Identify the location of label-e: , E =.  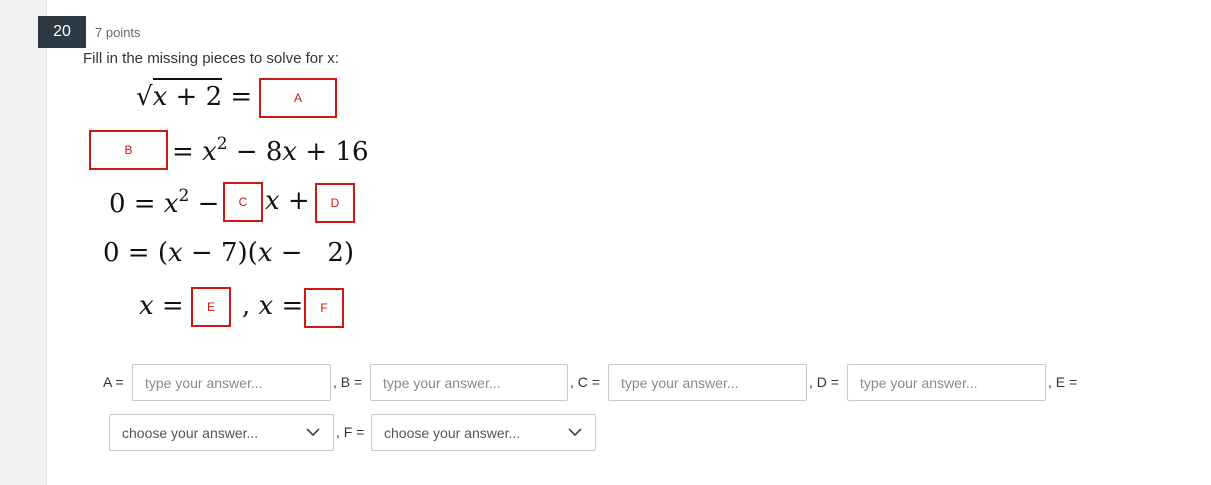
(1063, 382).